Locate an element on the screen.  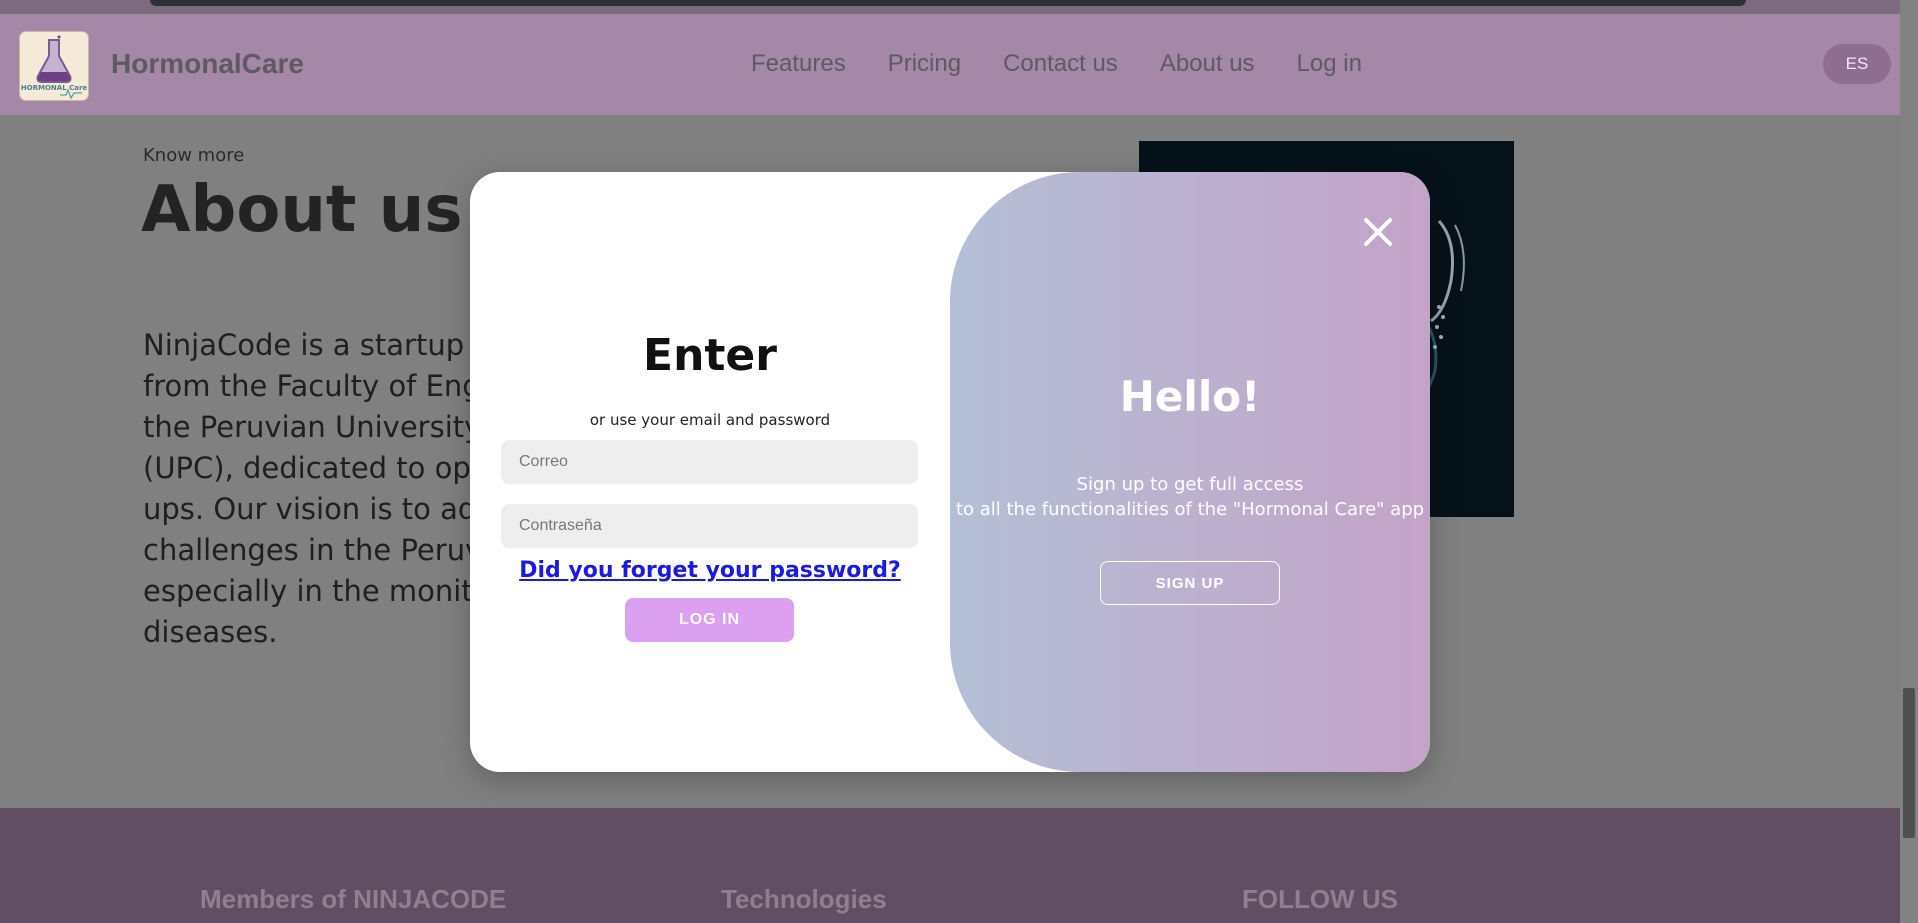
browser-top-strip is located at coordinates (950, 7).